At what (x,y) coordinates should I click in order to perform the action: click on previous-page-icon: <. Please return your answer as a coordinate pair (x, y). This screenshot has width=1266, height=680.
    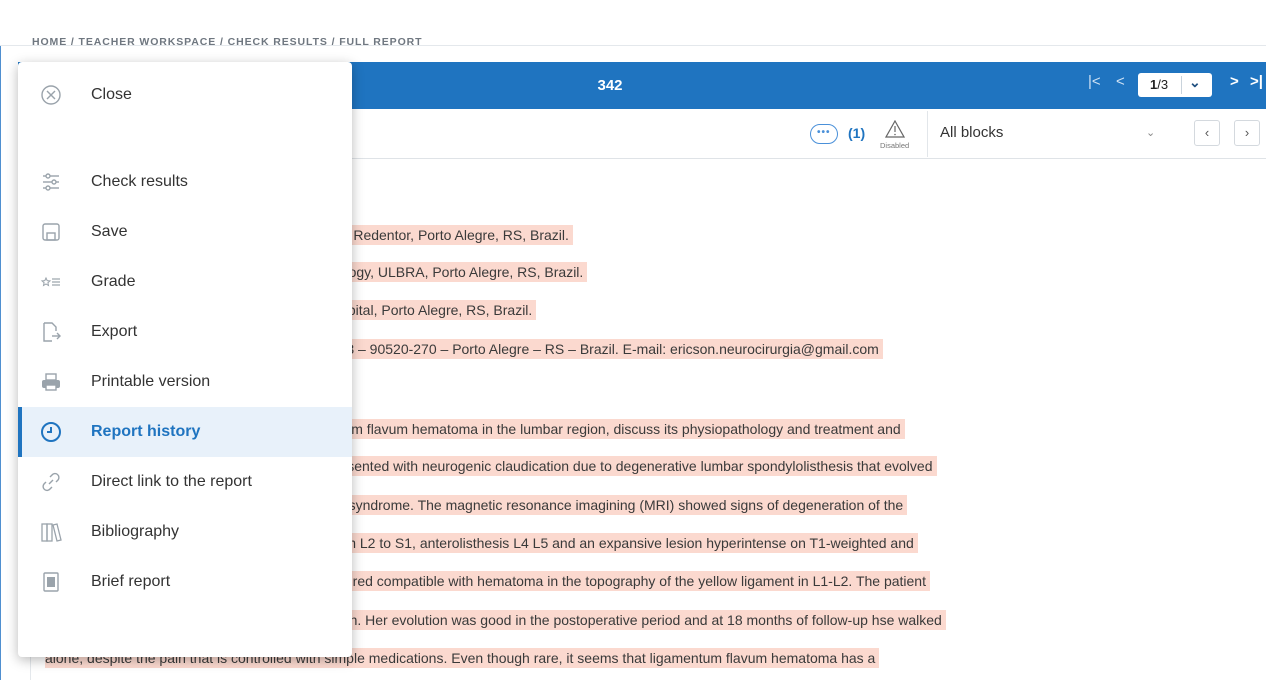
    Looking at the image, I should click on (1120, 81).